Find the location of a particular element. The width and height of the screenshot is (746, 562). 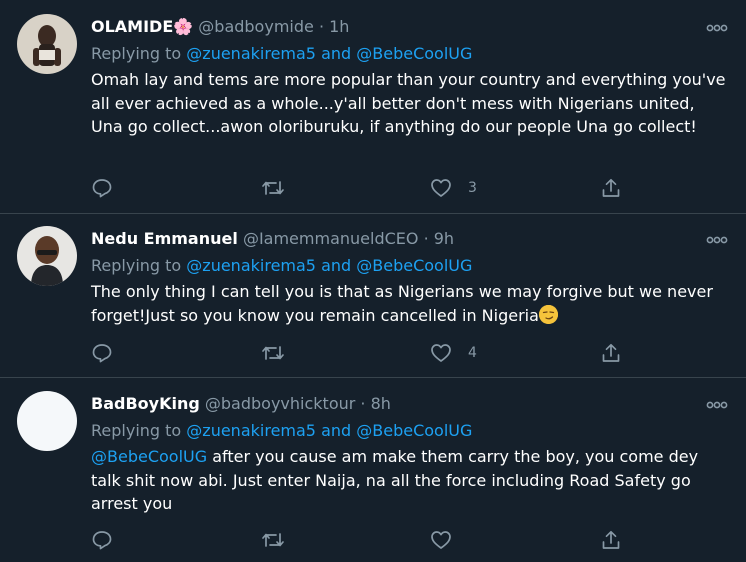

tweet-actions is located at coordinates (371, 540).